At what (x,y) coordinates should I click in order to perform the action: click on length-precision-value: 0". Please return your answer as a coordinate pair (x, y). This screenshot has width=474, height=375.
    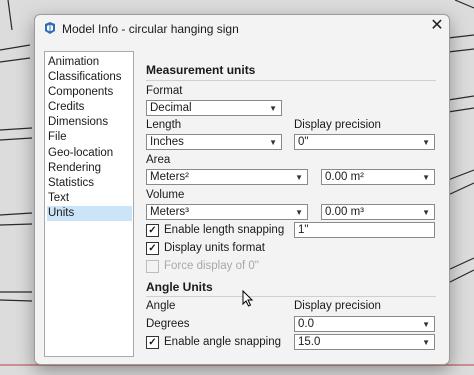
    Looking at the image, I should click on (303, 142).